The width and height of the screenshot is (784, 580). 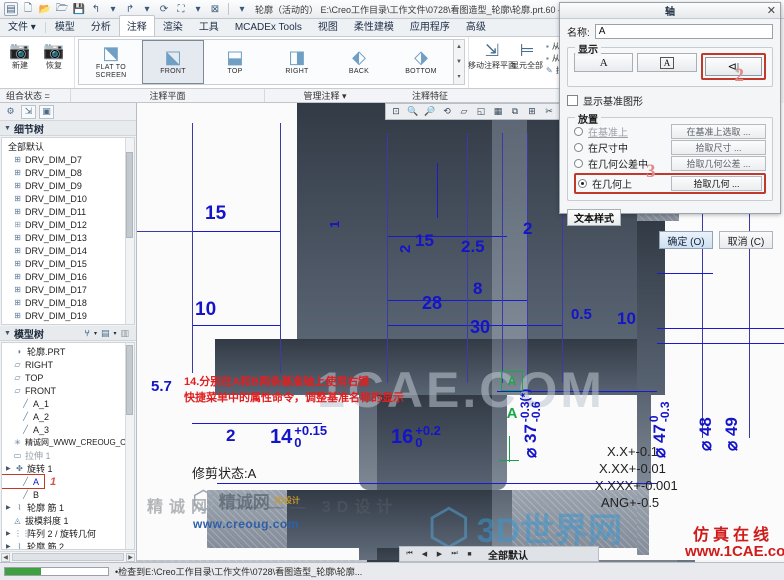 I want to click on tab-applications: 应用程序, so click(x=430, y=25).